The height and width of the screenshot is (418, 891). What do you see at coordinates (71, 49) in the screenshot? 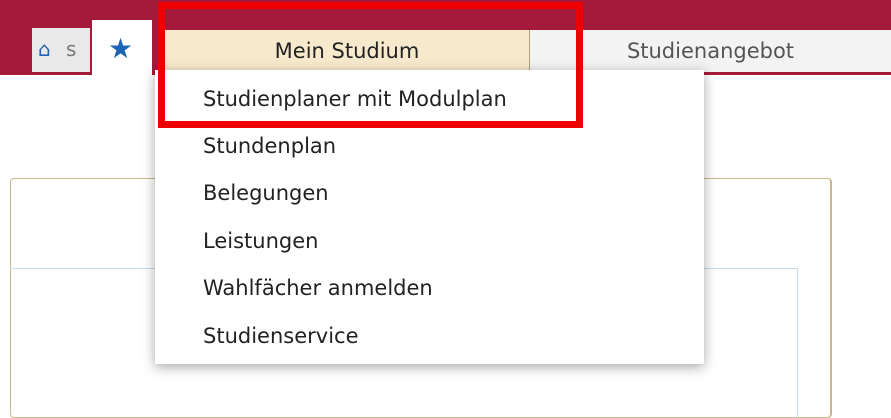
I see `home-nav-label: s` at bounding box center [71, 49].